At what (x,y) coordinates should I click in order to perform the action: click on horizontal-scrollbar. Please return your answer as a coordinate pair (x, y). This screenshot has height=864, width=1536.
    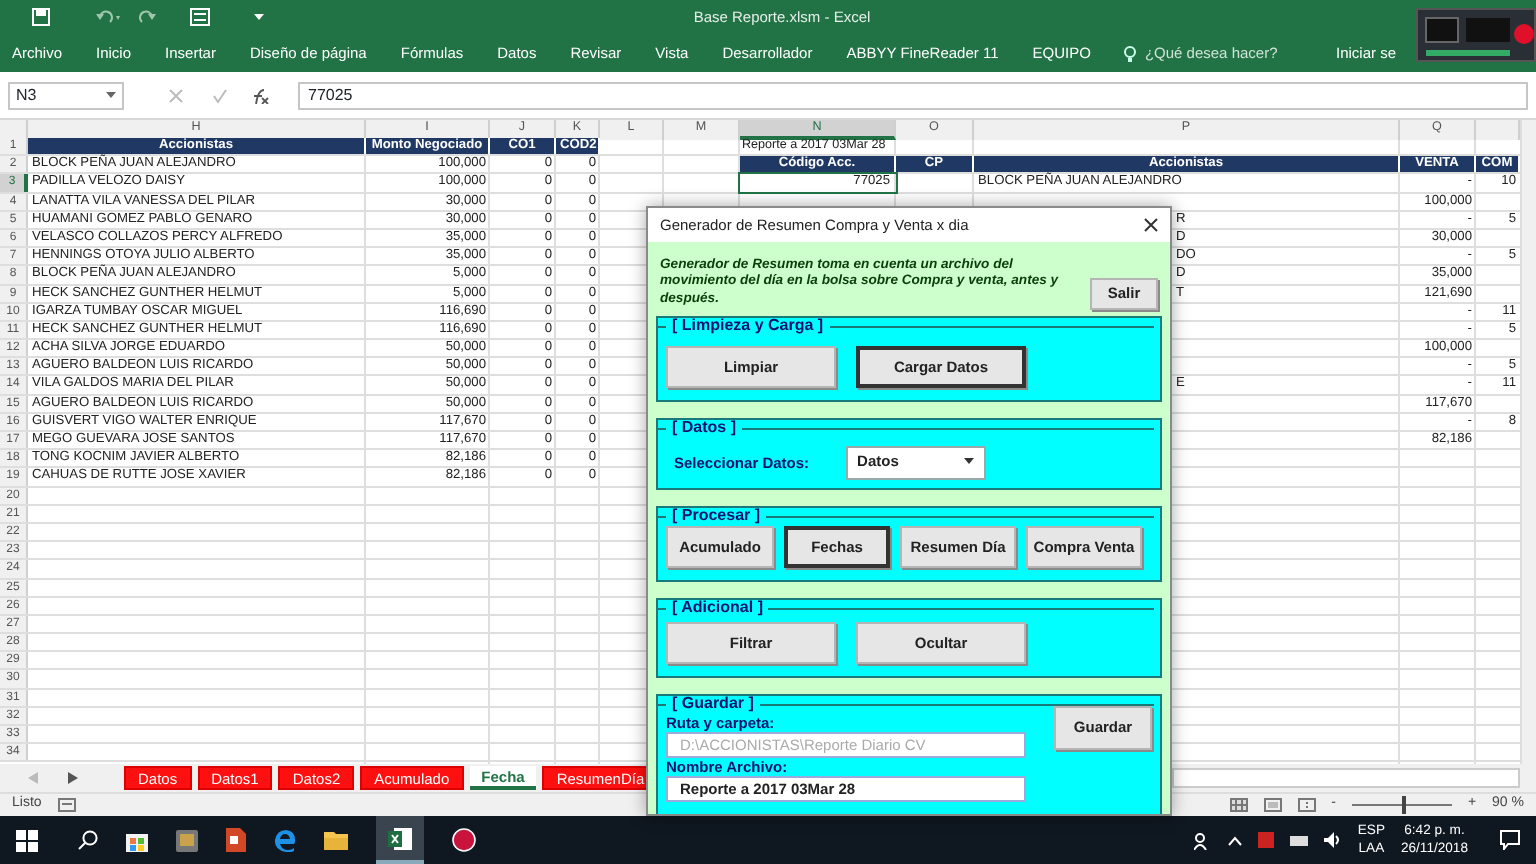
    Looking at the image, I should click on (1346, 778).